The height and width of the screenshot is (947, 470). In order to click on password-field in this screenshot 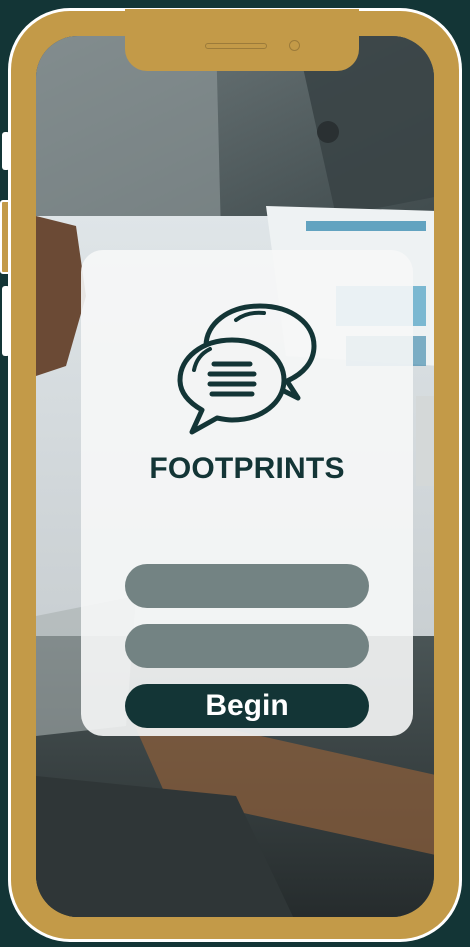, I will do `click(247, 646)`.